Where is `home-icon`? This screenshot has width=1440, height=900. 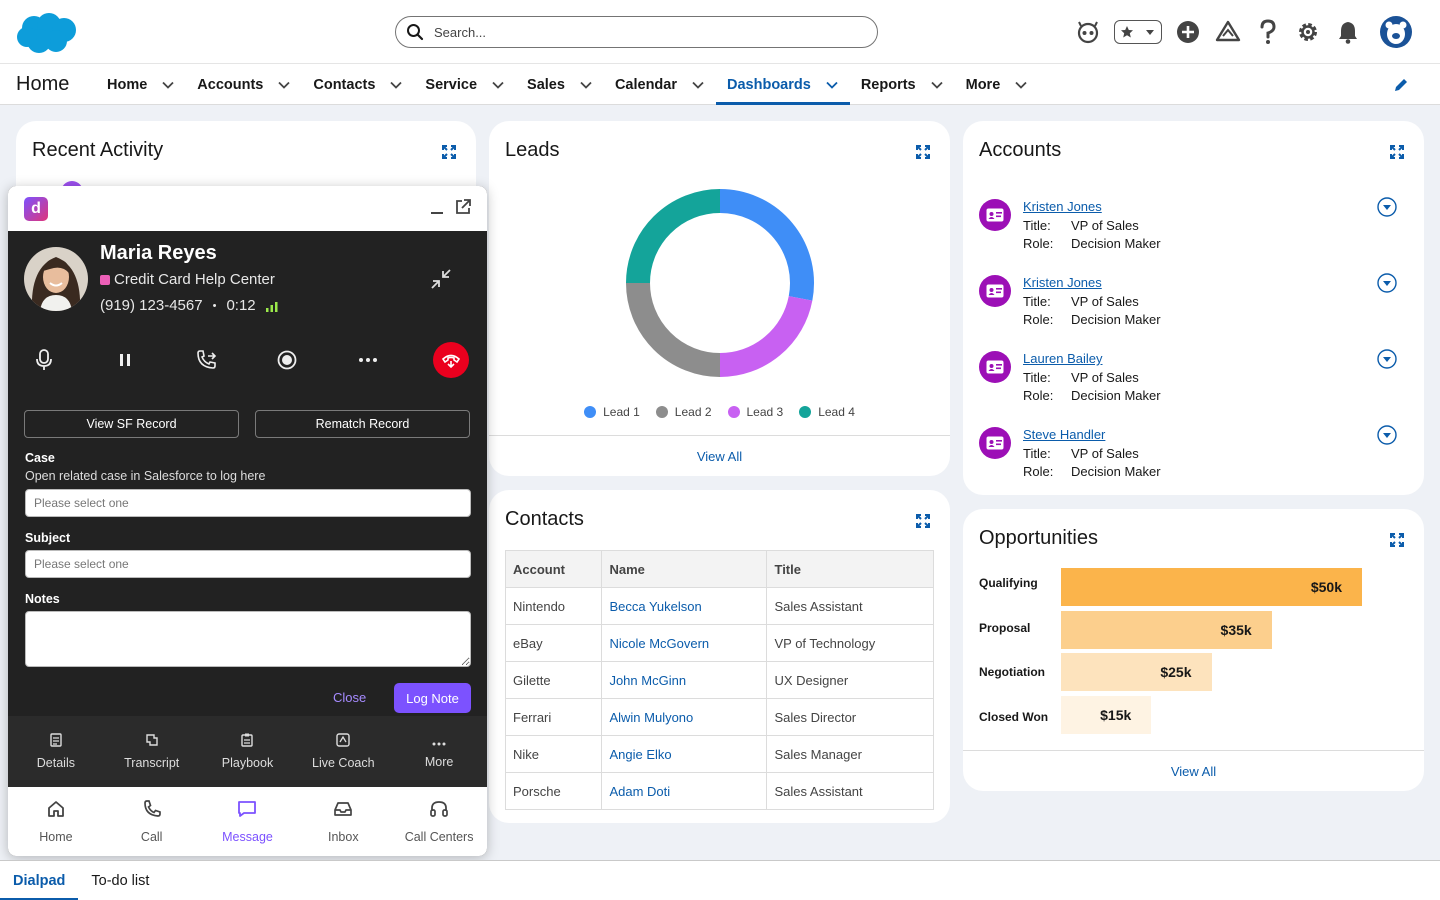
home-icon is located at coordinates (56, 810).